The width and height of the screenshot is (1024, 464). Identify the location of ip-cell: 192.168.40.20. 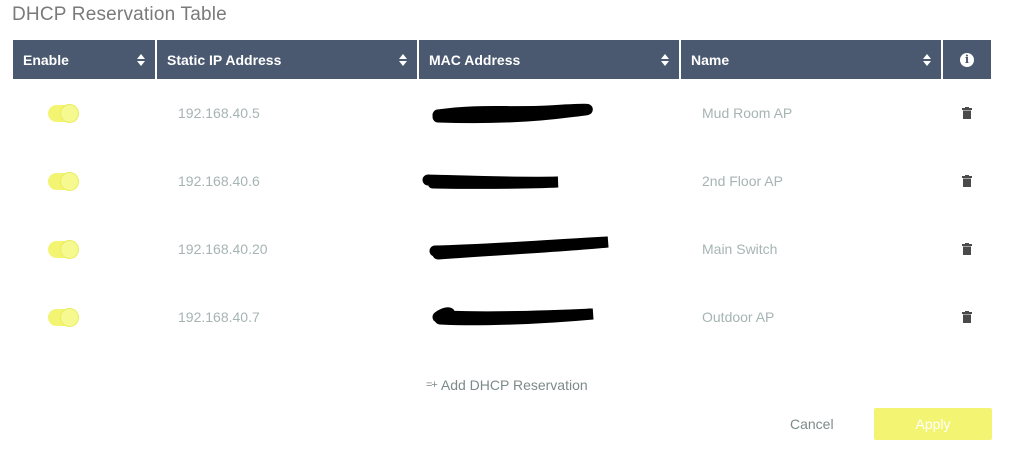
(223, 249).